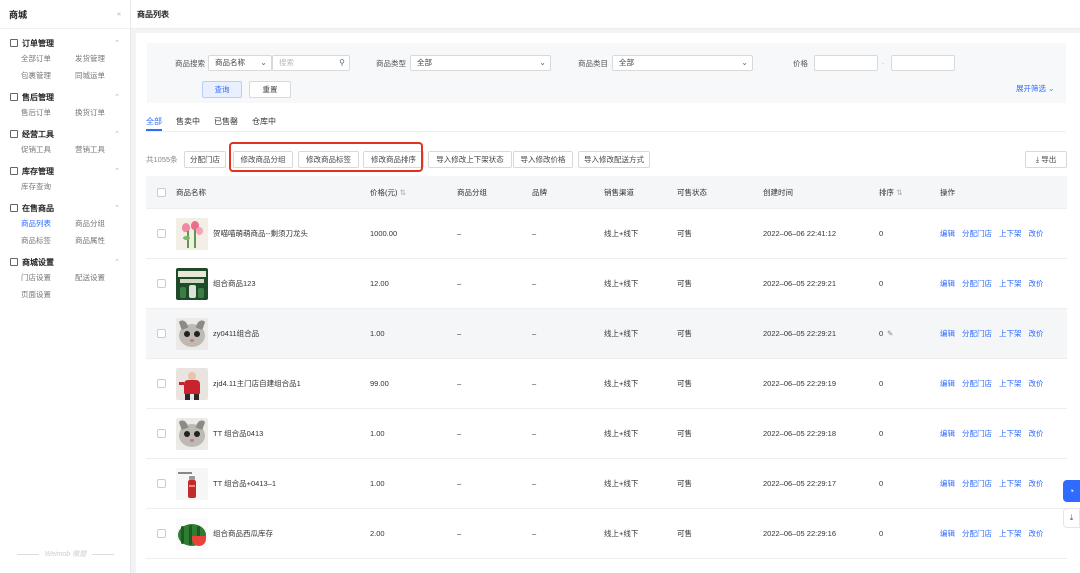 The width and height of the screenshot is (1080, 573). Describe the element at coordinates (890, 192) in the screenshot. I see `col-sort: 排序 ⇅` at that location.